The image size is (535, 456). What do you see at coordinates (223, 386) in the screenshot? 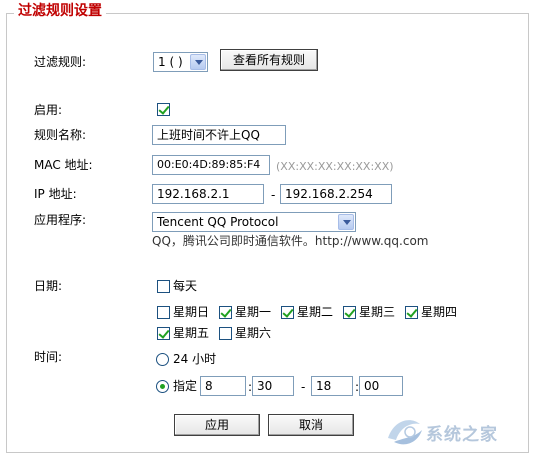
I see `start-hour-input: 8` at bounding box center [223, 386].